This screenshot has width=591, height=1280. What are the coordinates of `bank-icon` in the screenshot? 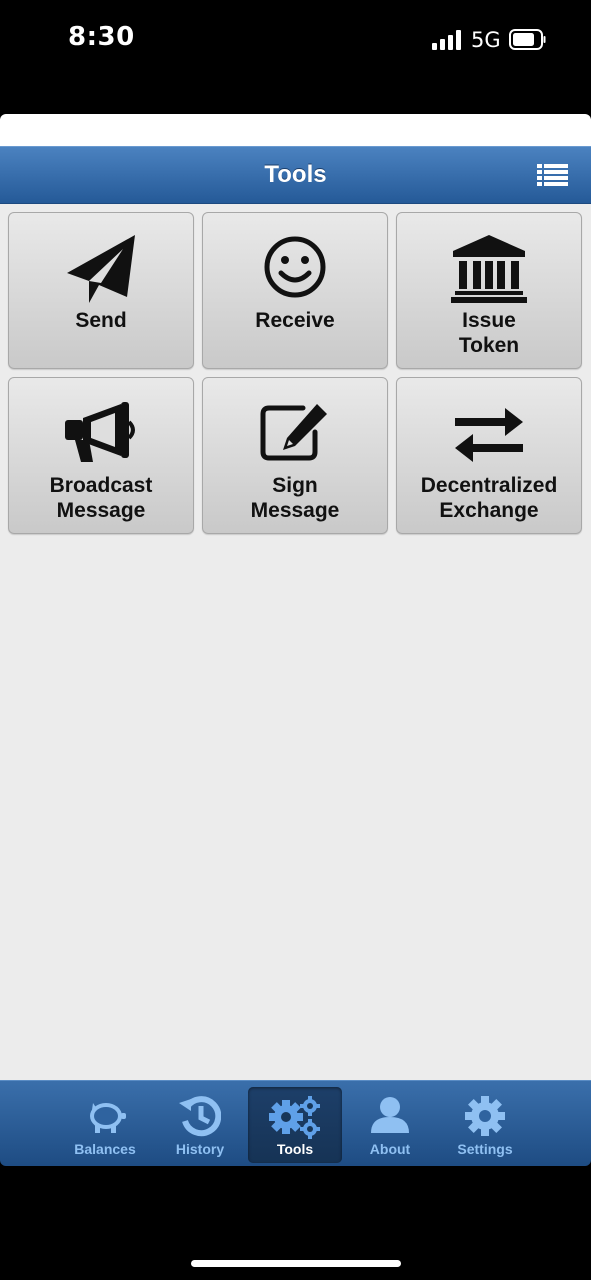 It's located at (489, 269).